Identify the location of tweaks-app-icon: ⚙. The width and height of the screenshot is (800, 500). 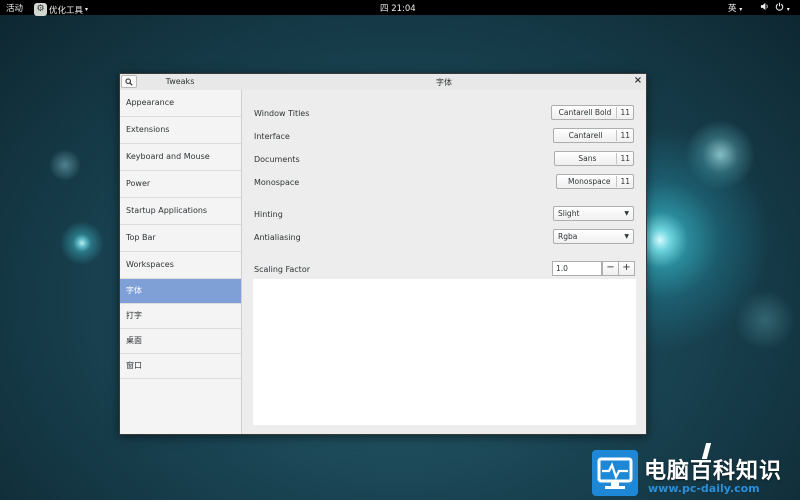
(40, 9).